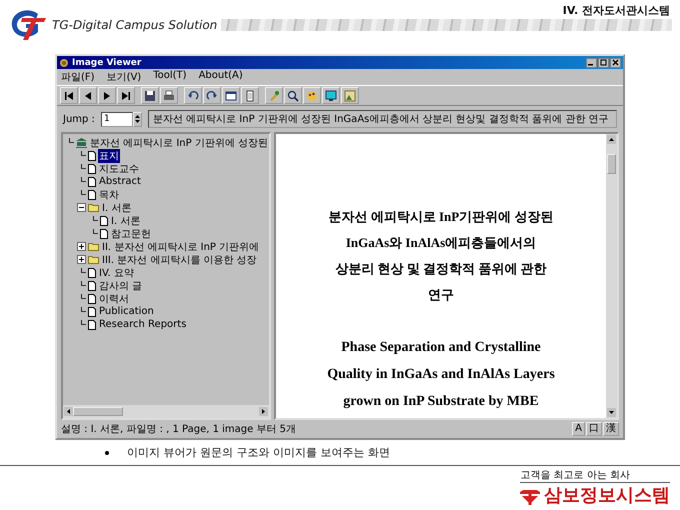 The width and height of the screenshot is (680, 510). I want to click on up-down-arrows-icon, so click(137, 119).